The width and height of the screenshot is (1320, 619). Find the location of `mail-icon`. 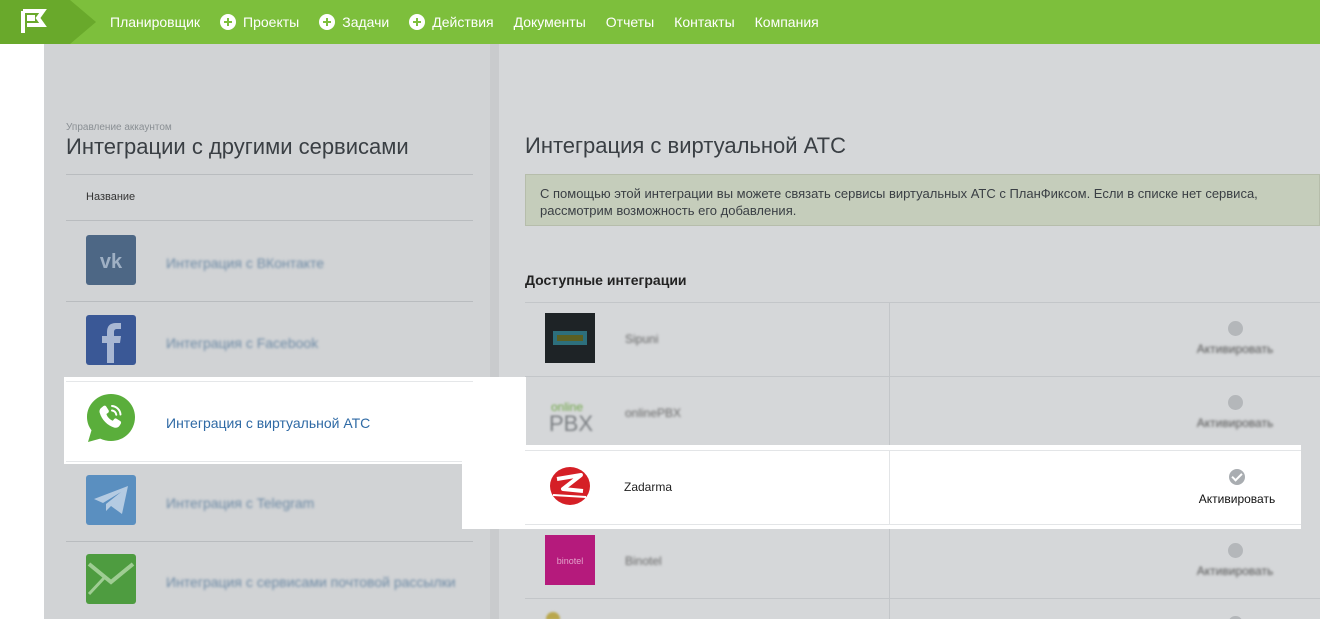

mail-icon is located at coordinates (111, 579).